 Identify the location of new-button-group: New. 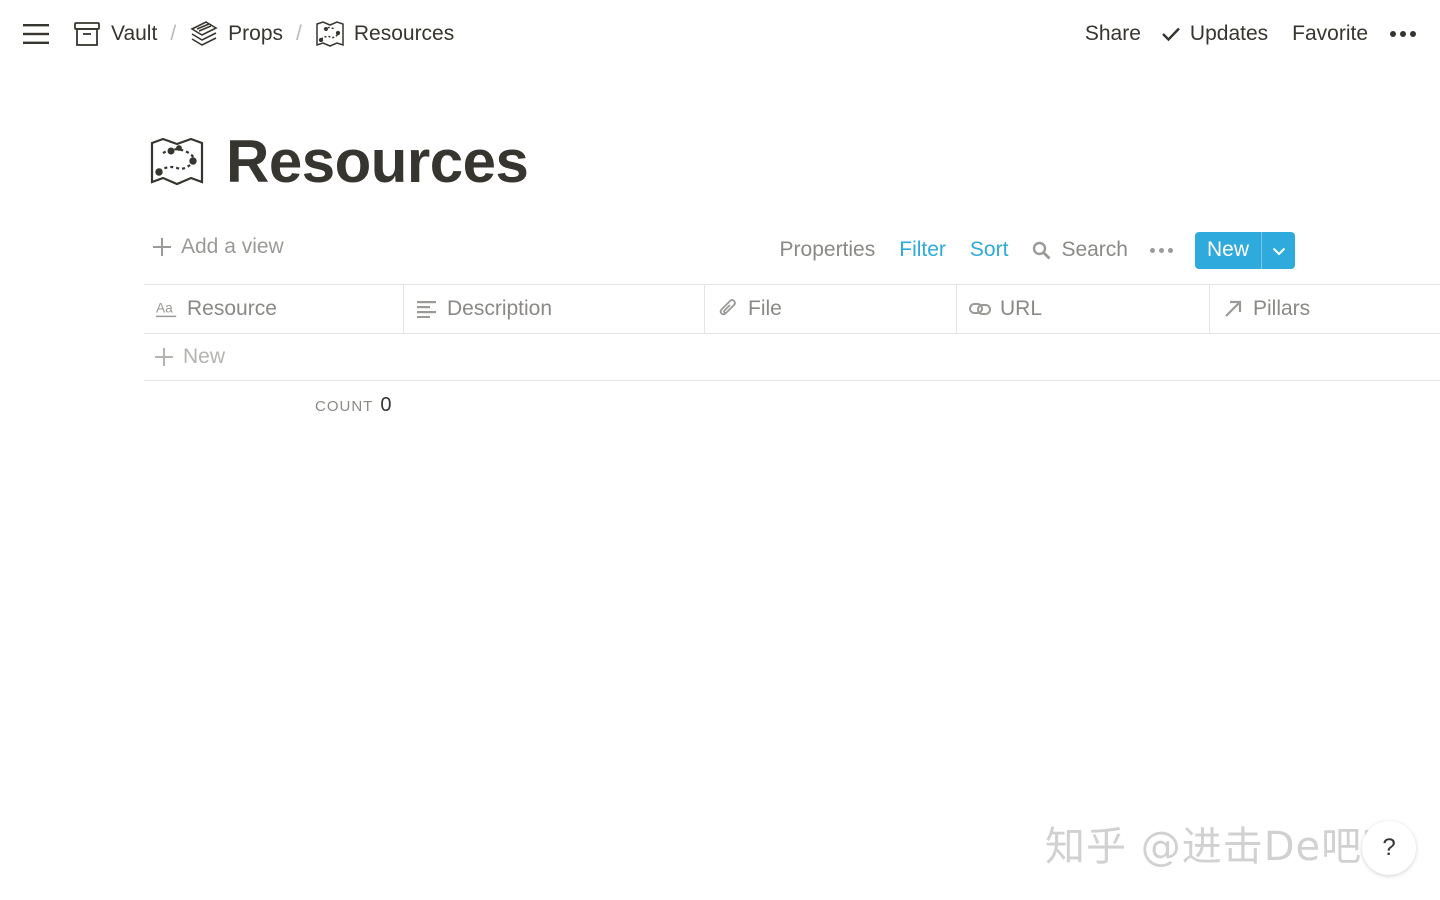
(1244, 250).